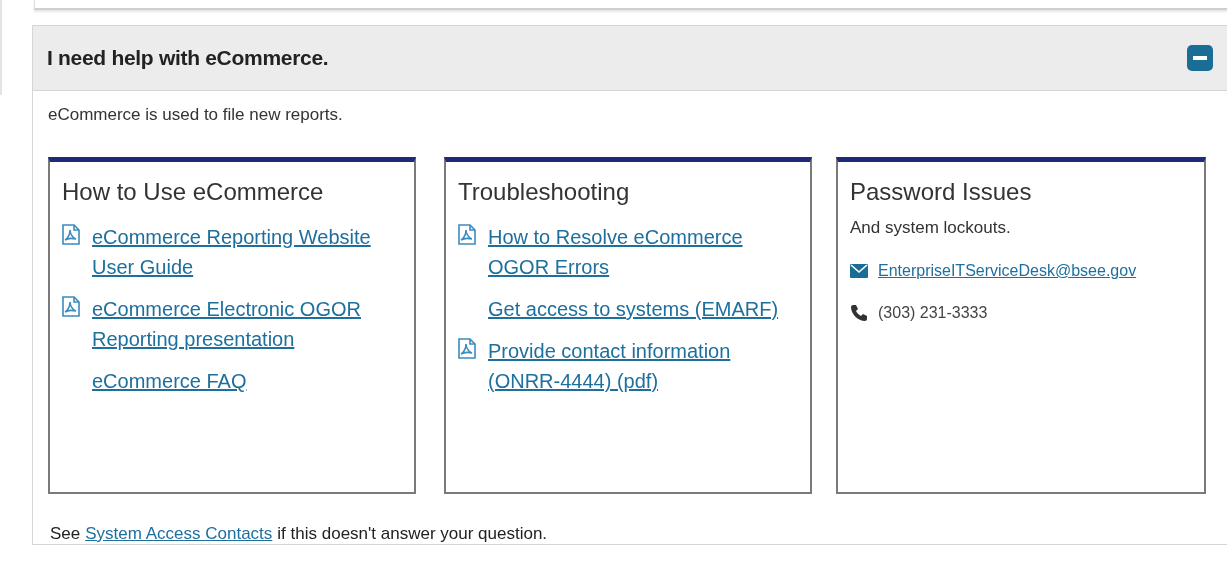 This screenshot has width=1227, height=574. I want to click on link: Get access to systems (EMARF), so click(633, 309).